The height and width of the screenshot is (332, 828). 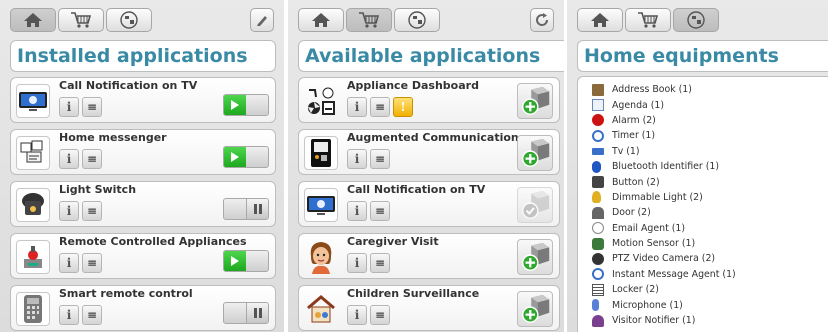 What do you see at coordinates (703, 243) in the screenshot?
I see `list-item: Motion Sensor (1)` at bounding box center [703, 243].